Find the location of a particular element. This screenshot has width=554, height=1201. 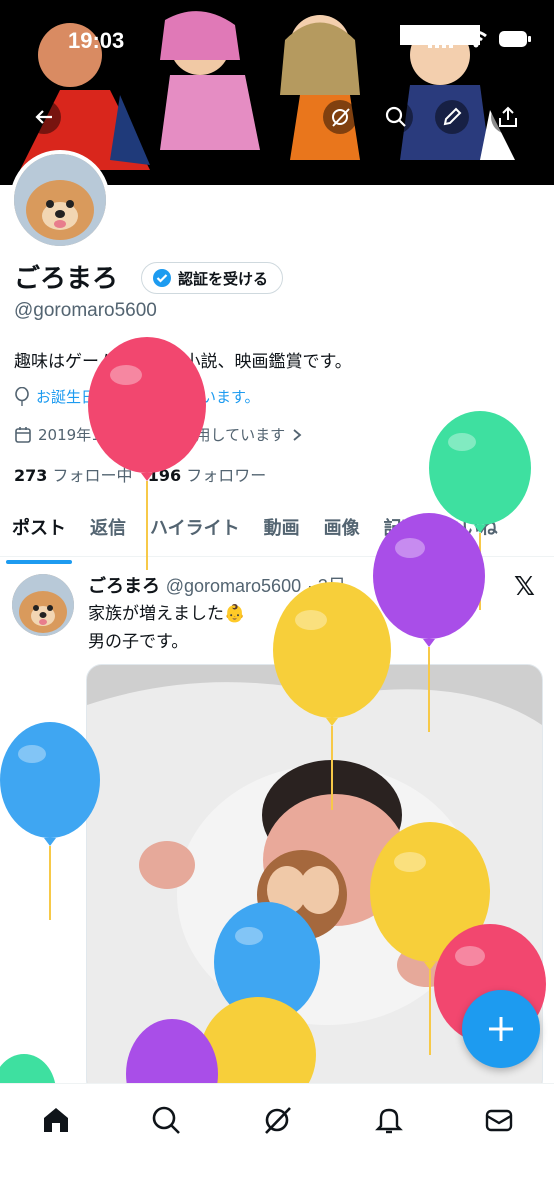

post-text: 家族が増えました👶 男の子です。 is located at coordinates (166, 628).